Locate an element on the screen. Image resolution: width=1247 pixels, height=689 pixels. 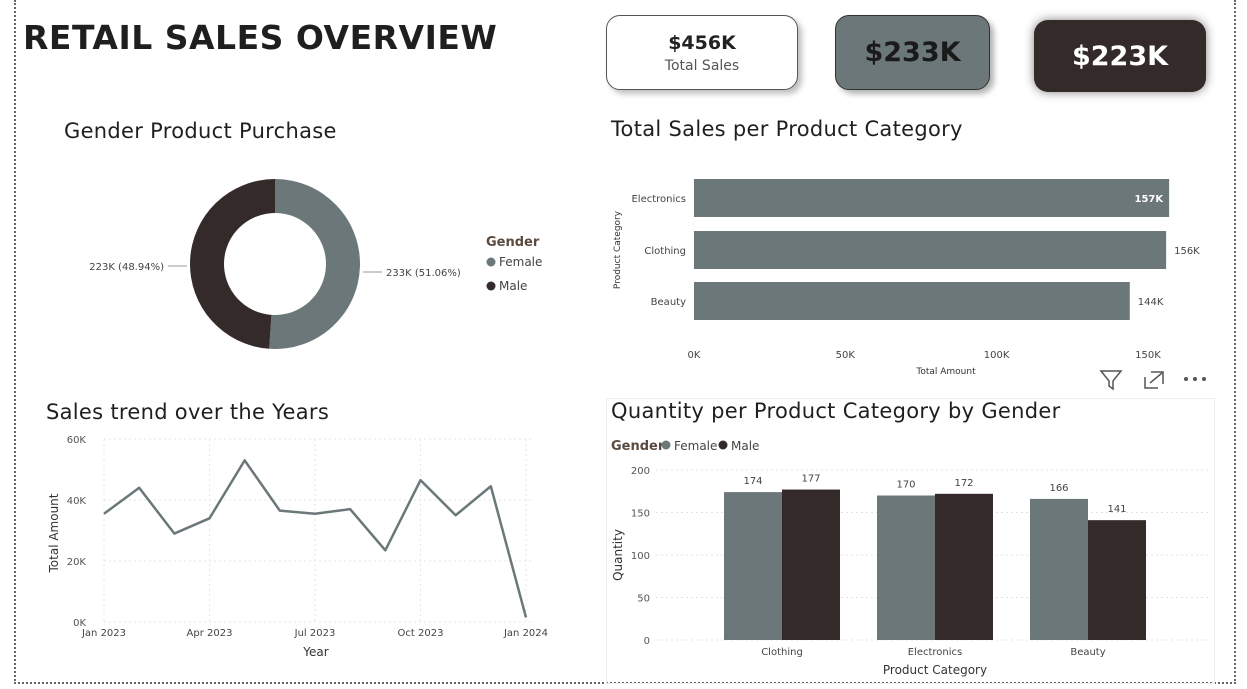
focus-mode-icon is located at coordinates (1154, 380).